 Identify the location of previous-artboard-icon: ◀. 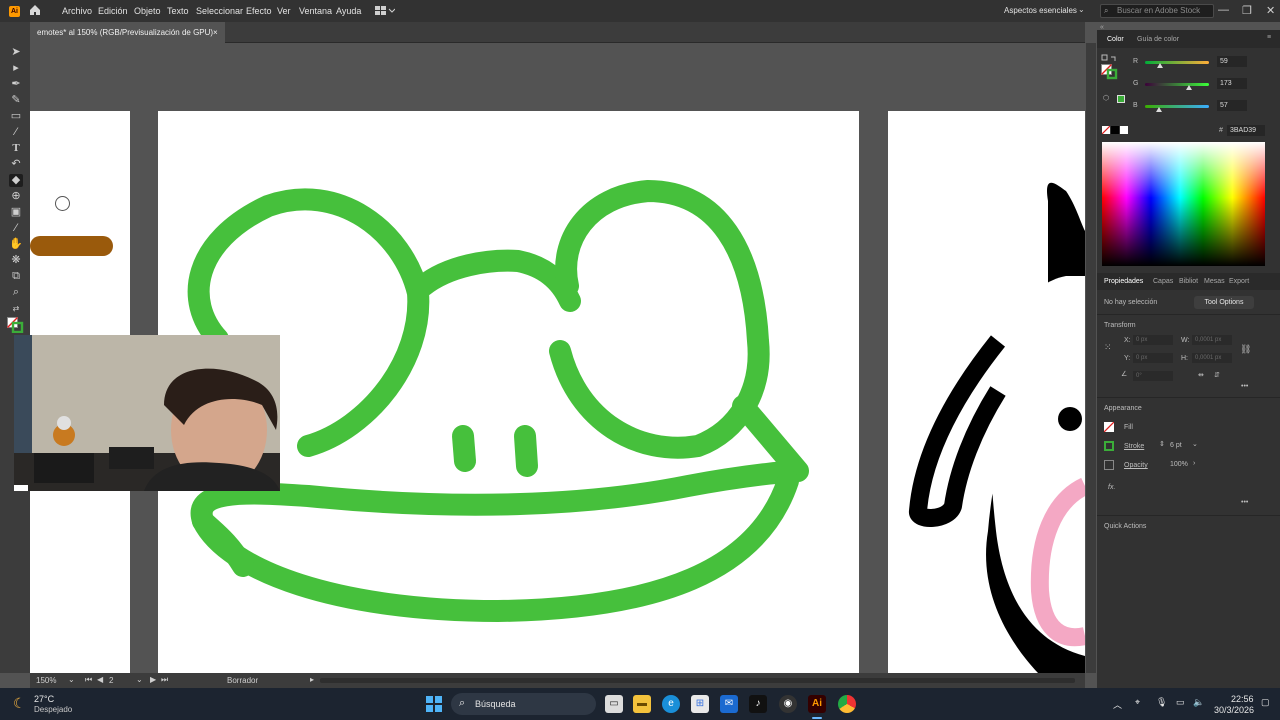
(100, 679).